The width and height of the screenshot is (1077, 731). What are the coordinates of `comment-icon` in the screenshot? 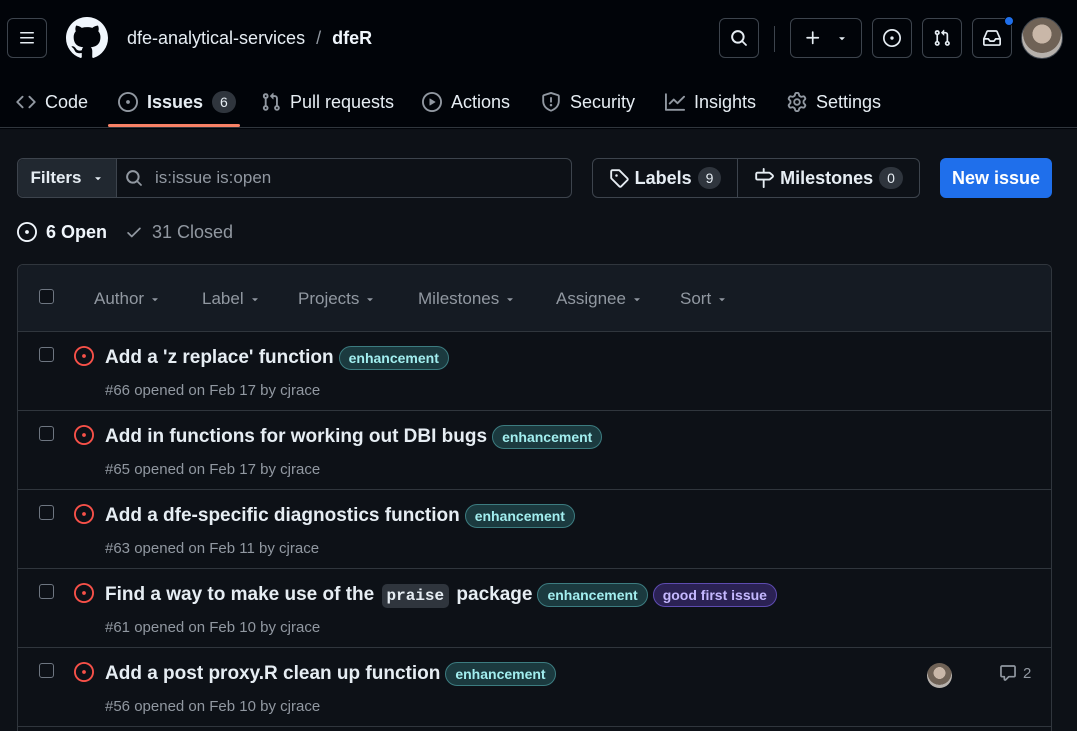 It's located at (1008, 673).